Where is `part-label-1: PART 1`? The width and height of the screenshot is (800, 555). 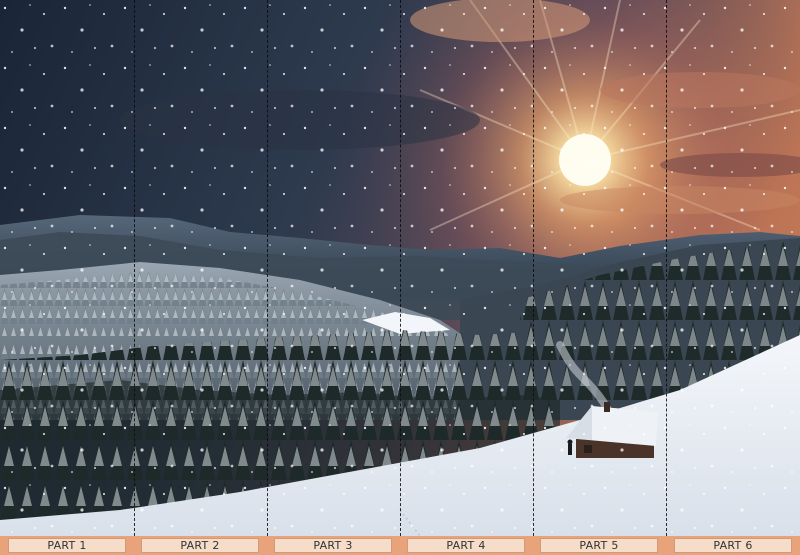 part-label-1: PART 1 is located at coordinates (67, 545).